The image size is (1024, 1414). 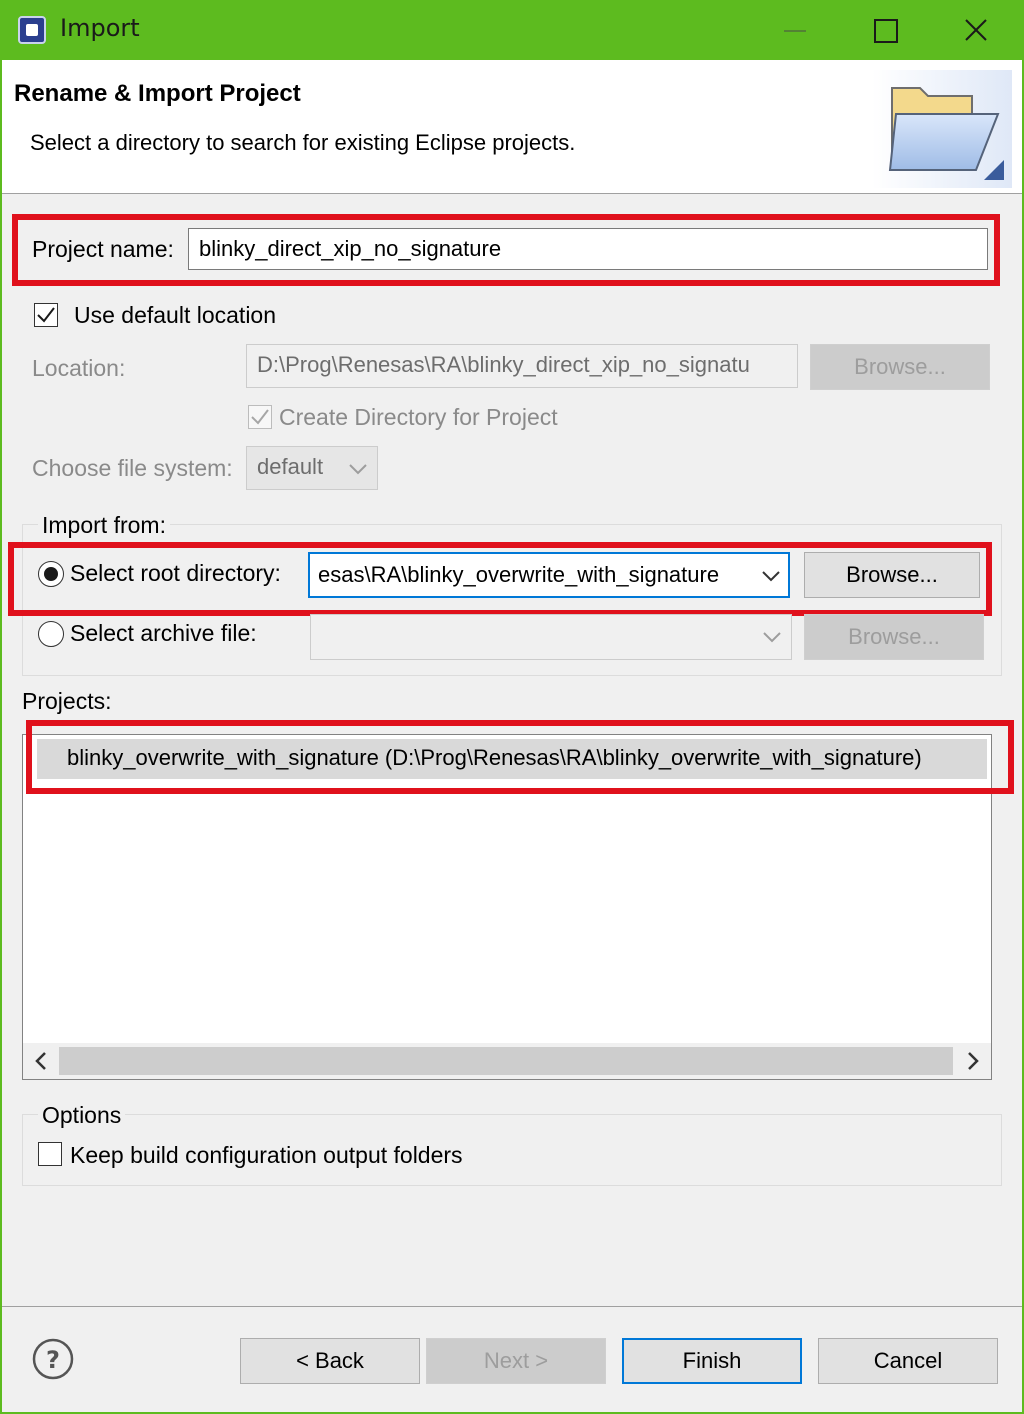 I want to click on scroll-left-icon, so click(x=41, y=1061).